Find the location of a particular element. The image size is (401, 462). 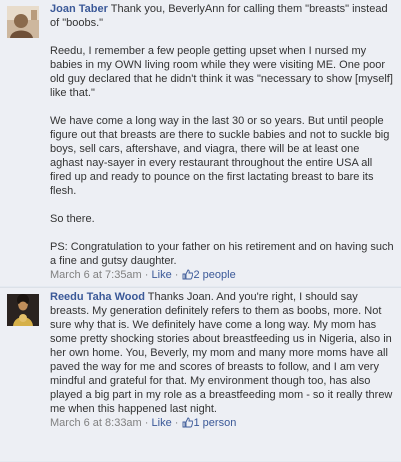

comment-meta: March 6 at 8:33am · Like · 1 person is located at coordinates (222, 423).